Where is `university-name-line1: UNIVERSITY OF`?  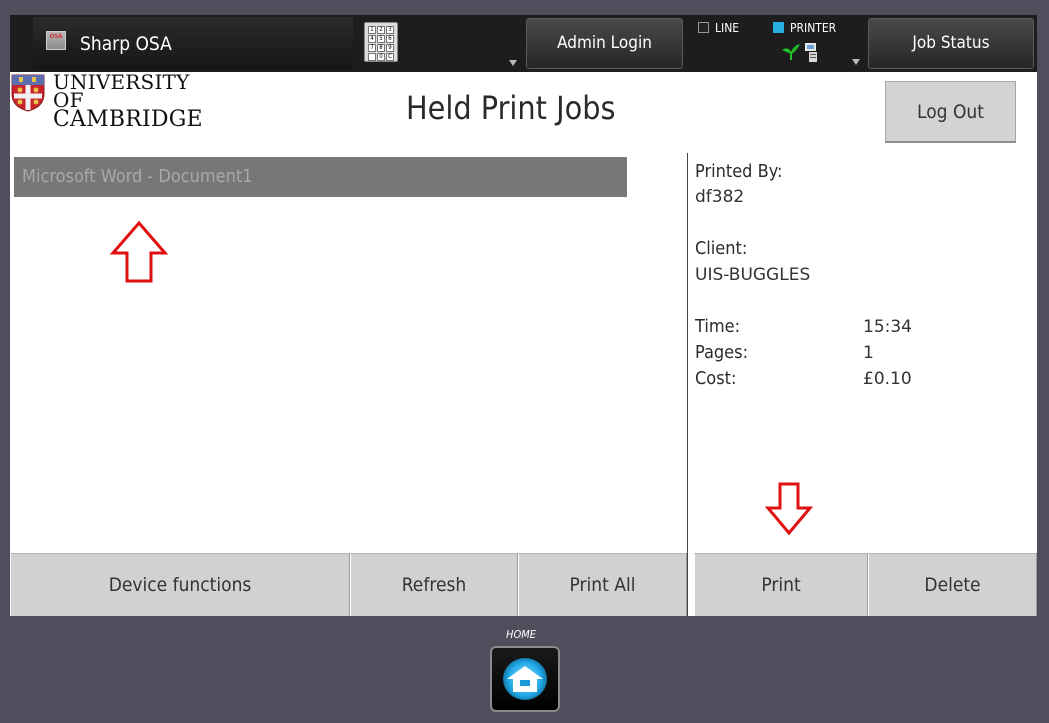
university-name-line1: UNIVERSITY OF is located at coordinates (121, 91).